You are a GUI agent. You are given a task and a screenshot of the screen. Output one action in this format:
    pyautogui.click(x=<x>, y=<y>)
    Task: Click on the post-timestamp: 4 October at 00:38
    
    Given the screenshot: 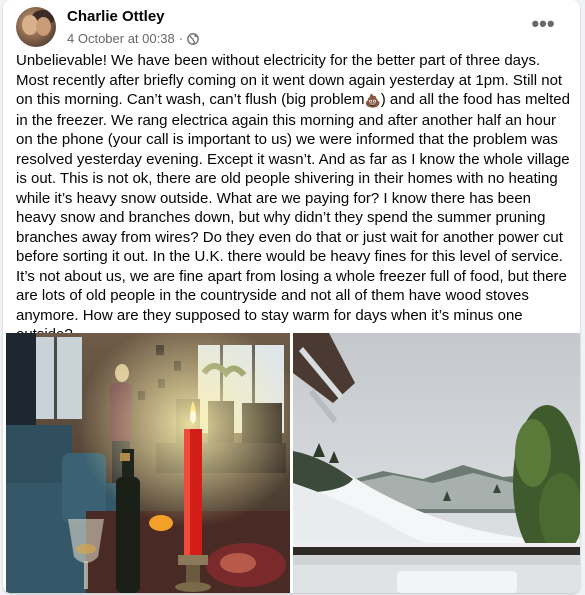 What is the action you would take?
    pyautogui.click(x=121, y=38)
    